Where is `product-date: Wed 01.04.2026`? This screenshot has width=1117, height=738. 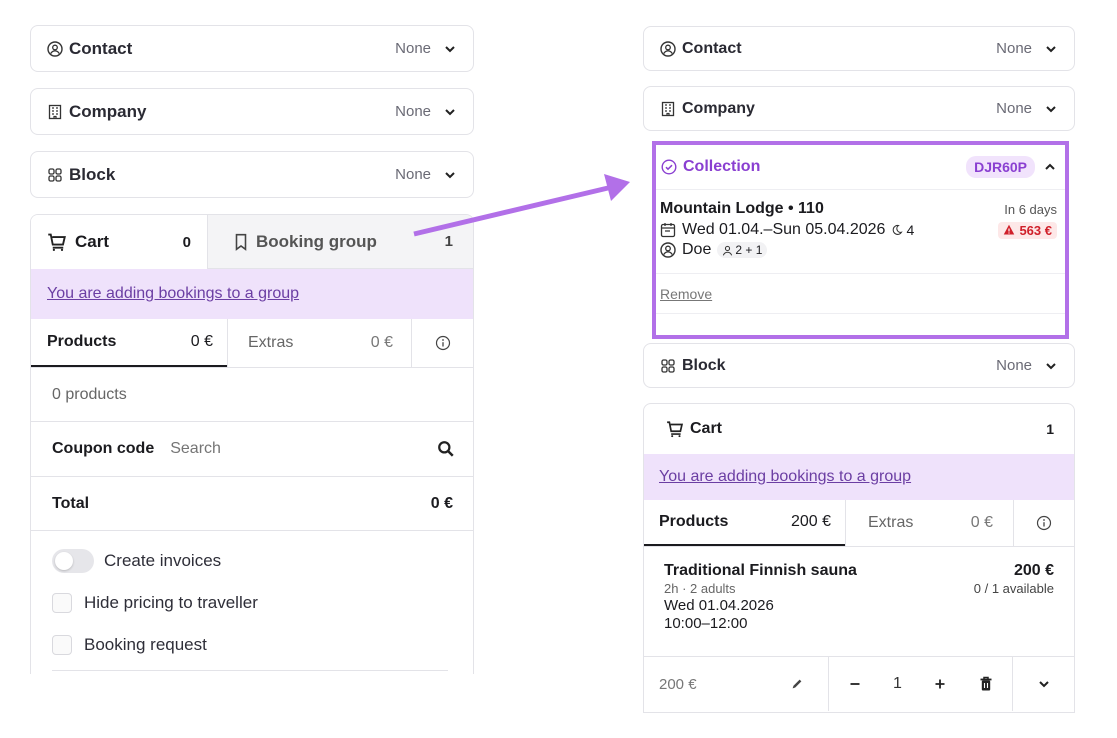 product-date: Wed 01.04.2026 is located at coordinates (719, 605).